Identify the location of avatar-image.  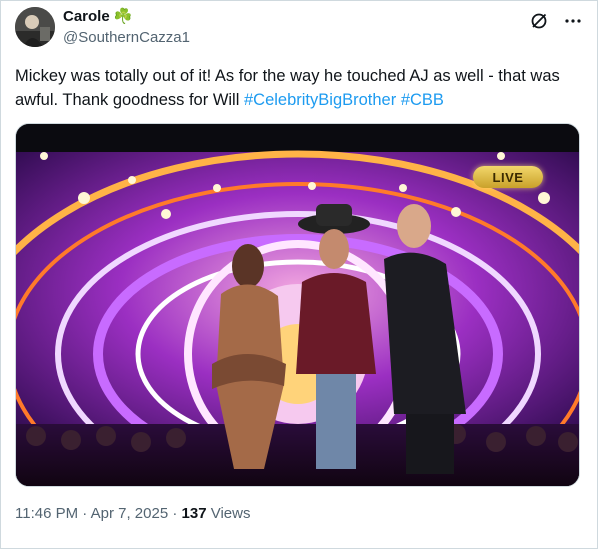
(35, 27).